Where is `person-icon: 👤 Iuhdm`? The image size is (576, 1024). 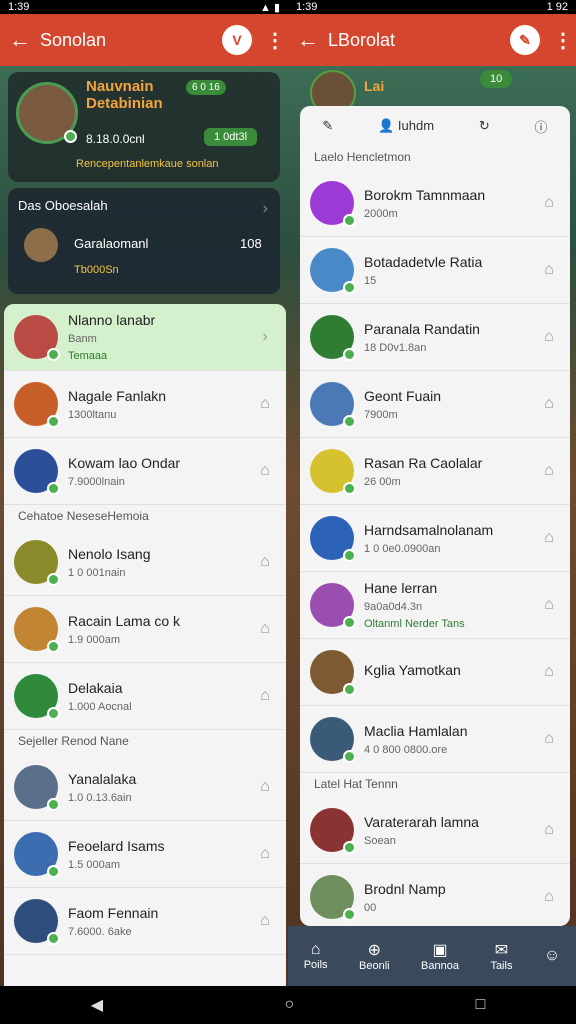
person-icon: 👤 Iuhdm is located at coordinates (406, 126).